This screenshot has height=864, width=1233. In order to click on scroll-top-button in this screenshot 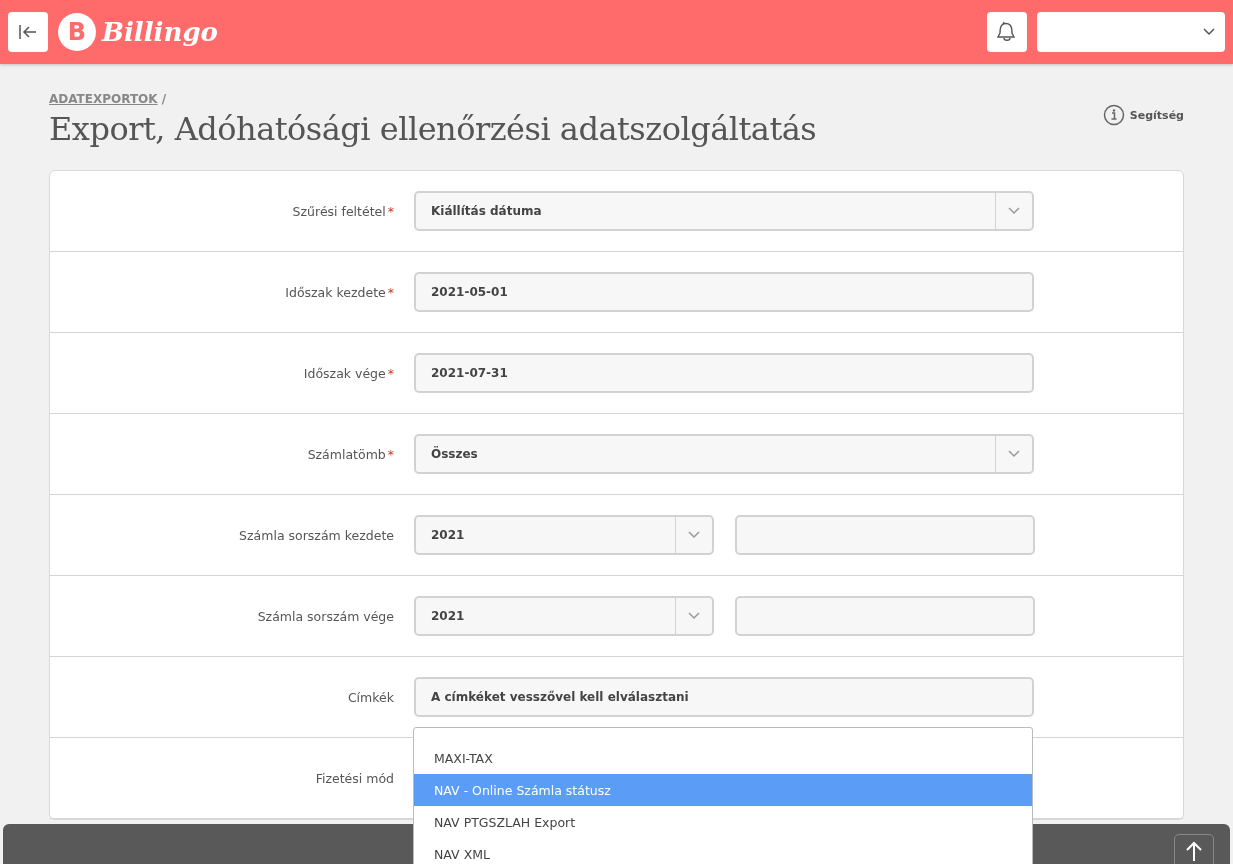, I will do `click(1194, 849)`.